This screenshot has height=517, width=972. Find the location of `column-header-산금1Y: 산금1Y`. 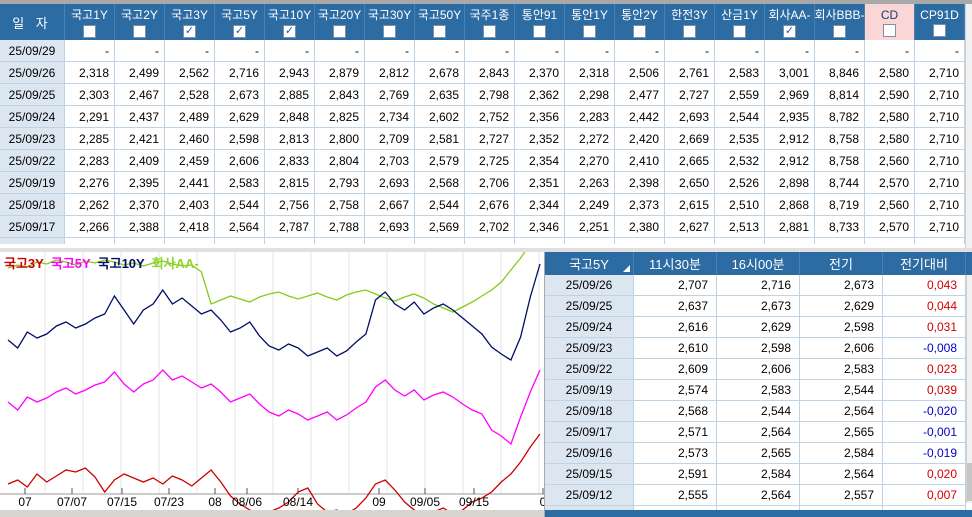

column-header-산금1Y: 산금1Y is located at coordinates (740, 22).